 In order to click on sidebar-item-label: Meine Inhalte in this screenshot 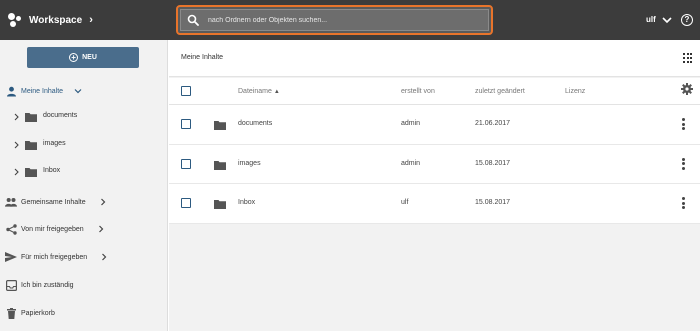, I will do `click(42, 91)`.